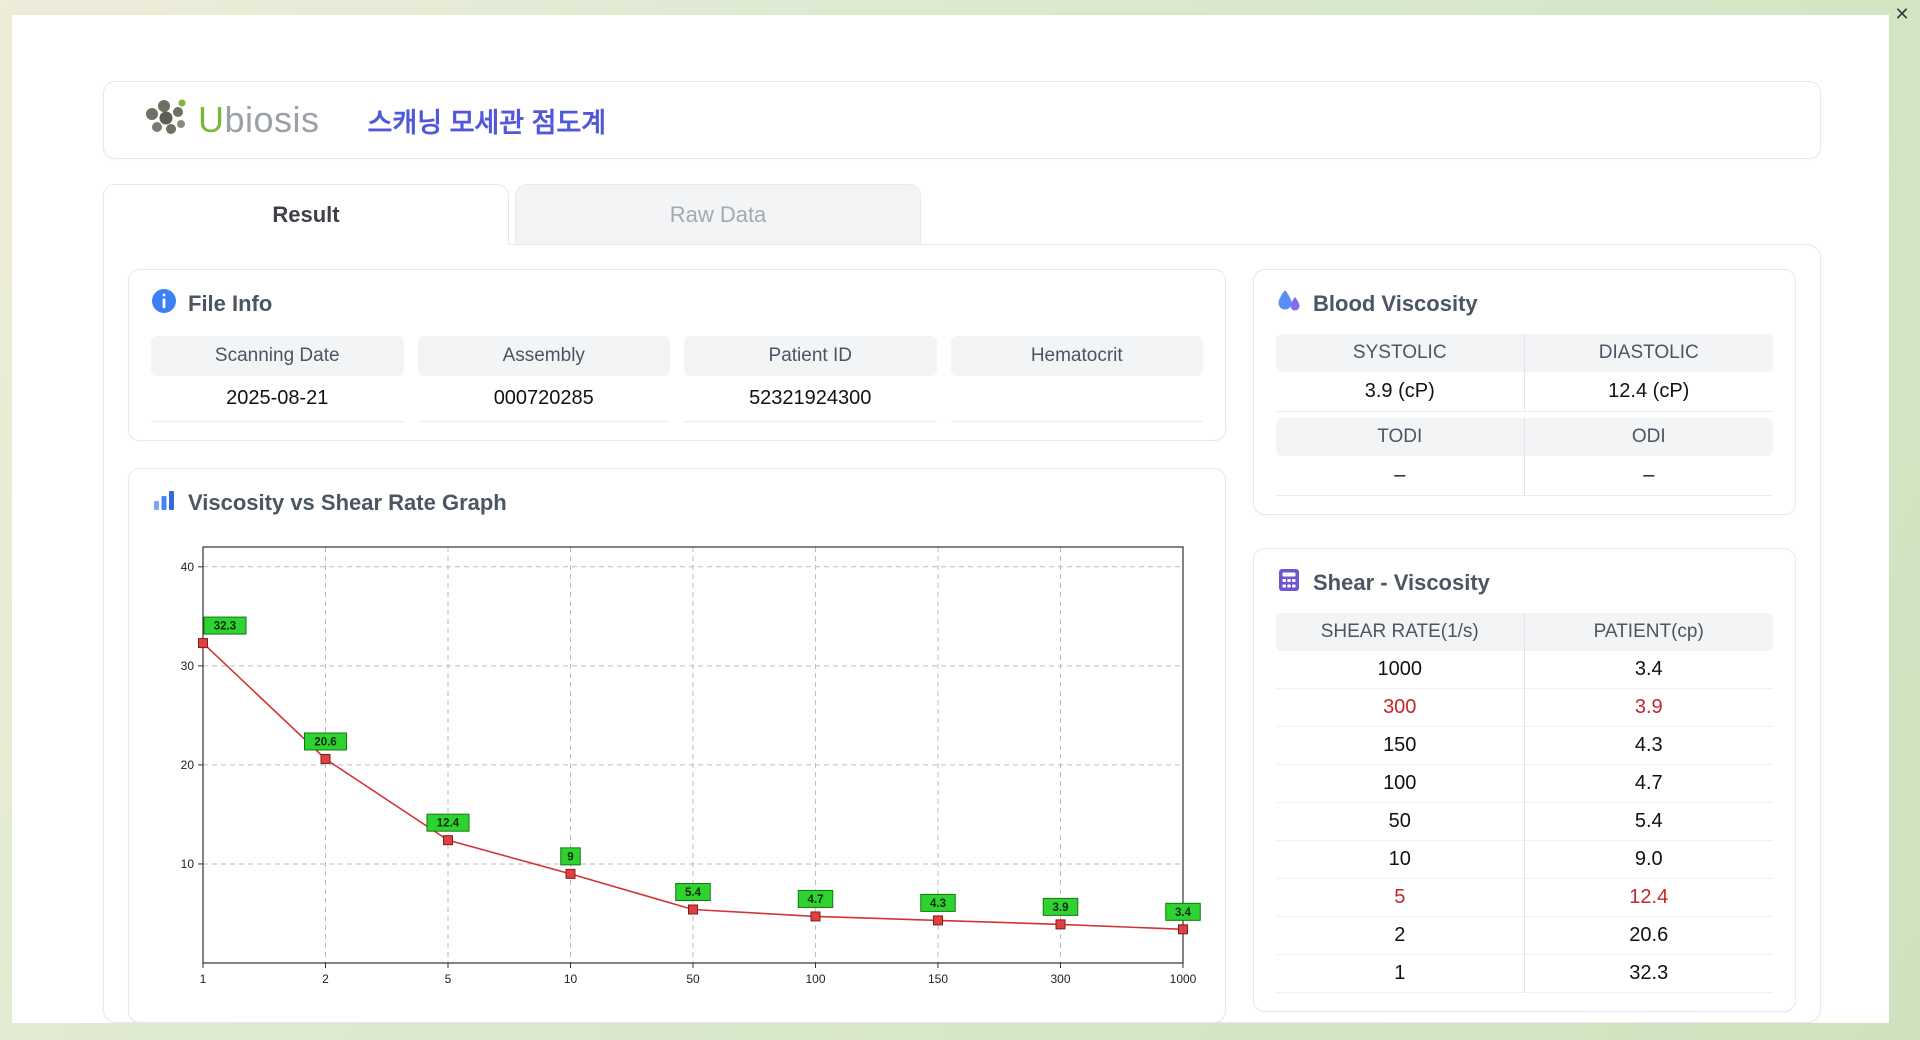  What do you see at coordinates (810, 356) in the screenshot?
I see `field-label: Patient ID` at bounding box center [810, 356].